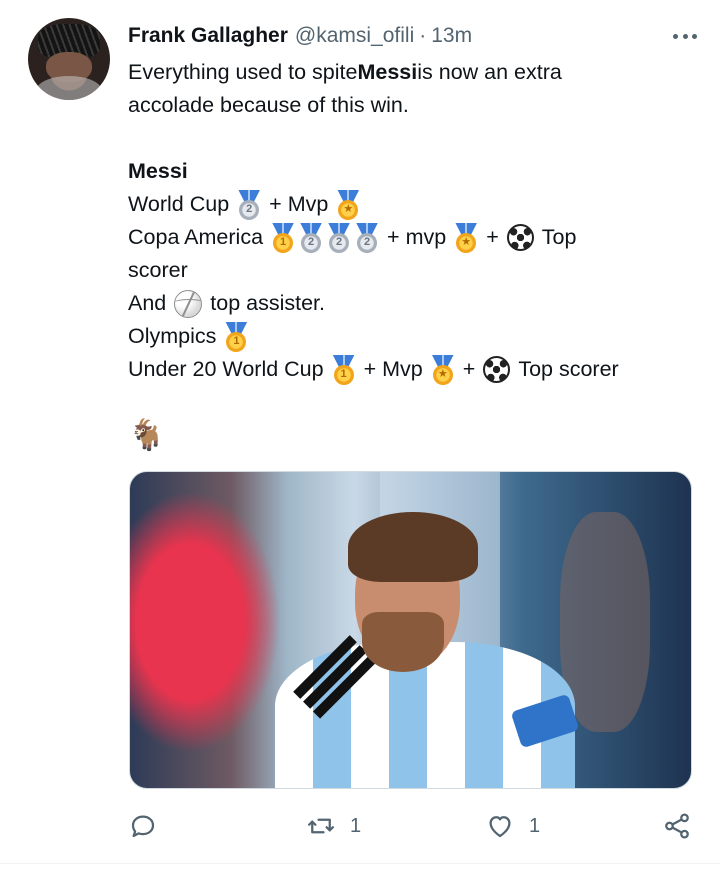  I want to click on author-handle: @kamsi_ofili, so click(354, 36).